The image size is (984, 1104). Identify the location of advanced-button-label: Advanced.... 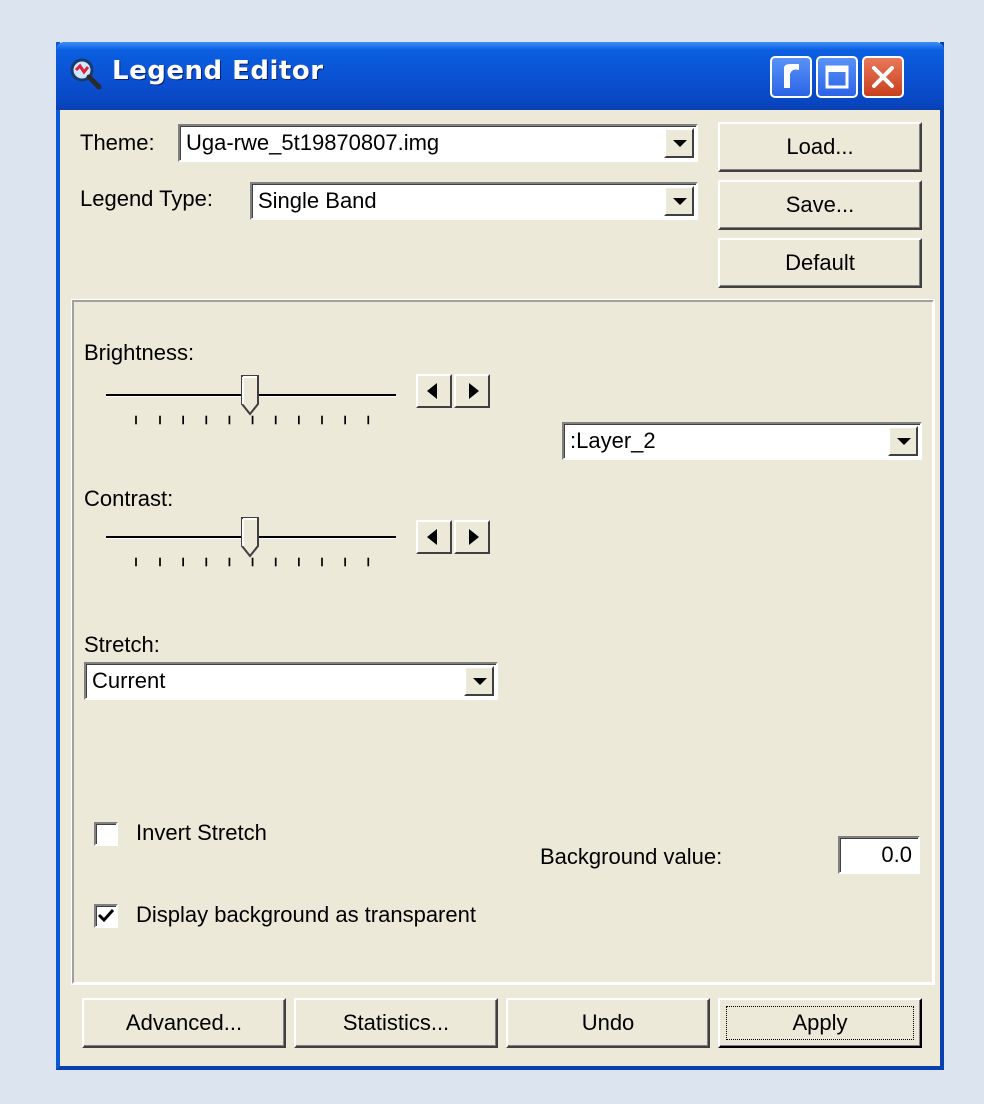
(184, 1022).